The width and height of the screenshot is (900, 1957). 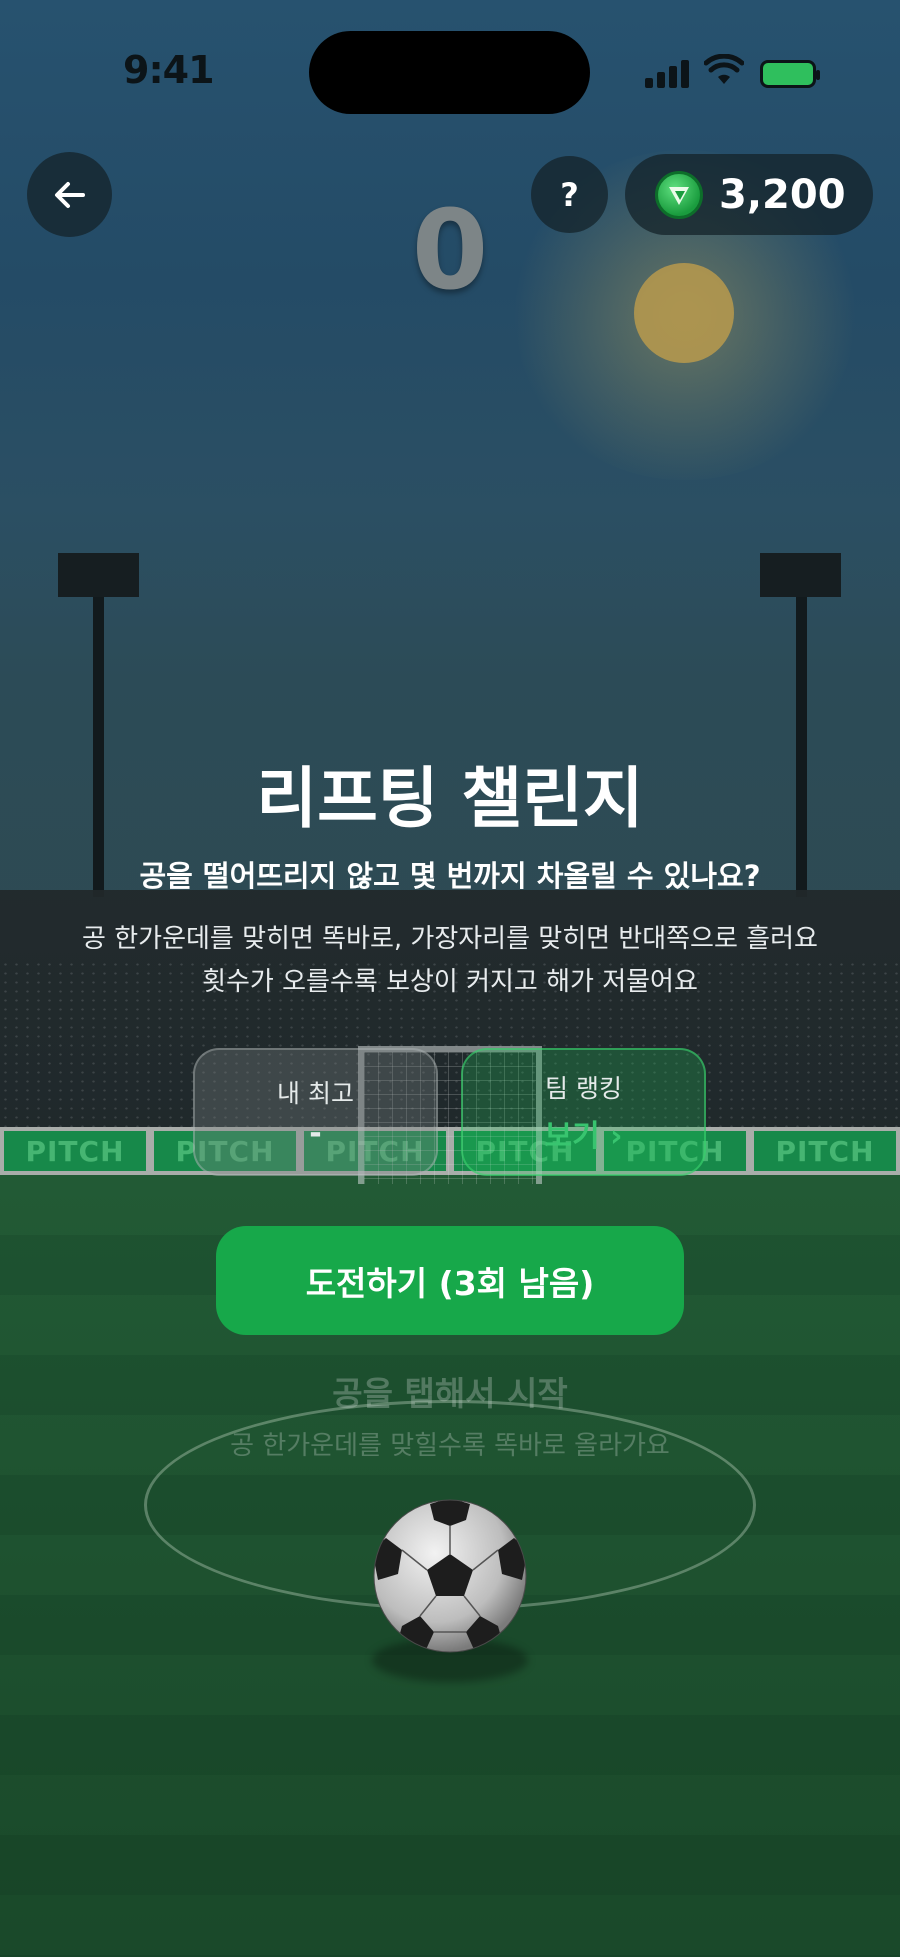 I want to click on coin-icon, so click(x=679, y=194).